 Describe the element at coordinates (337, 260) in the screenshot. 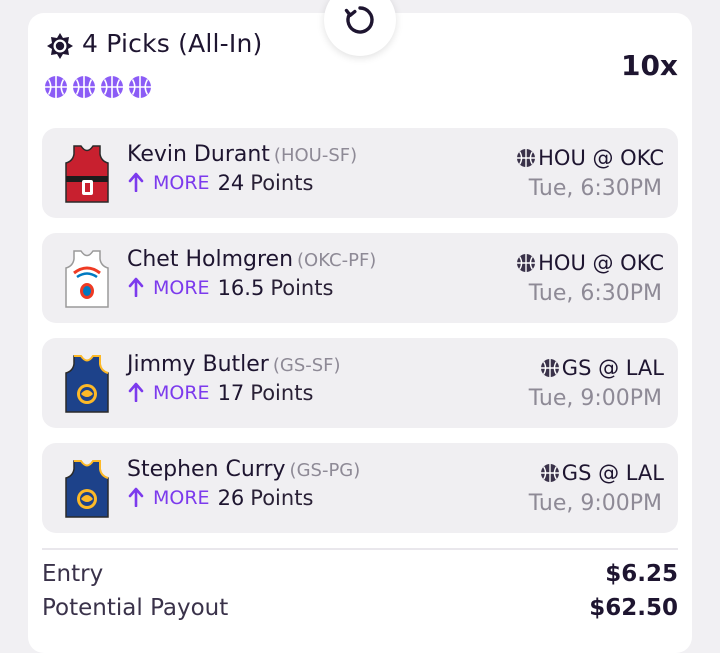

I see `player-team-position: (OKC-PF)` at that location.